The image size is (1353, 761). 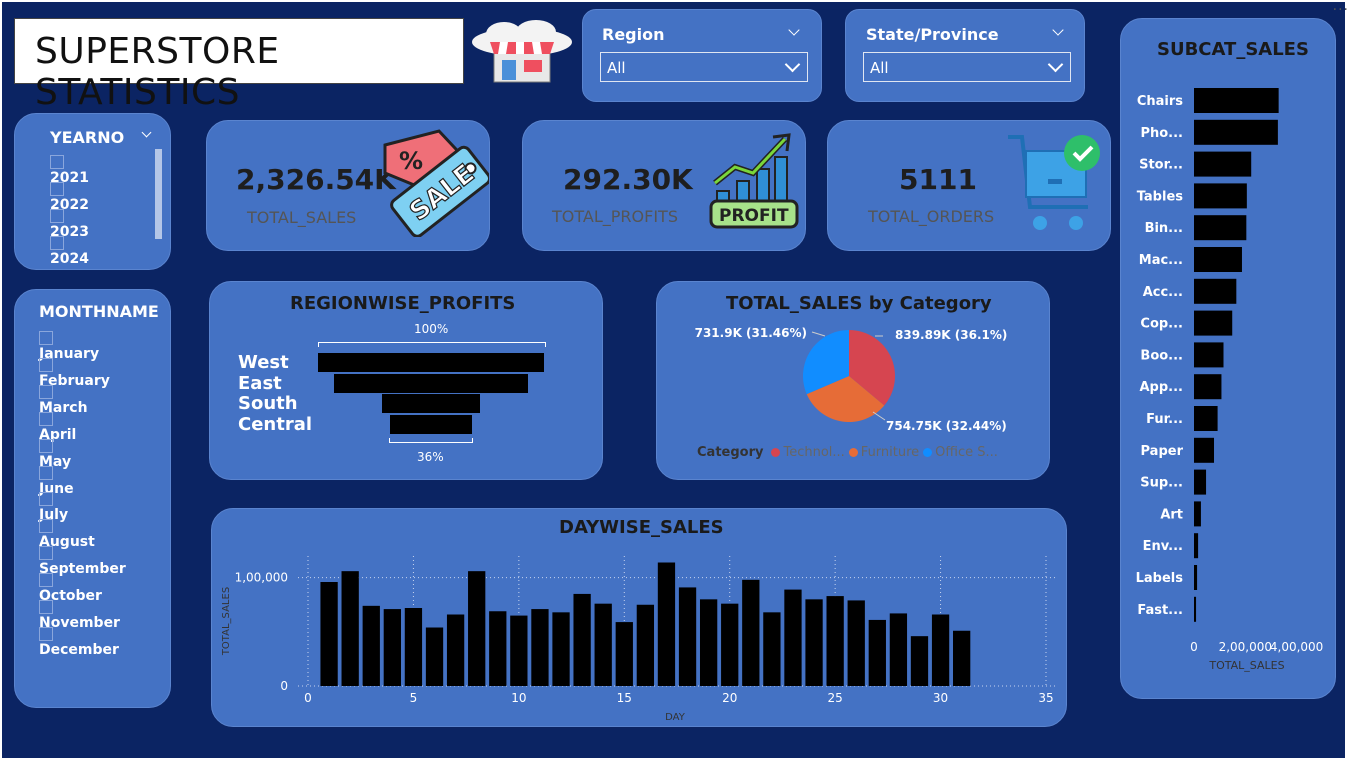 I want to click on profit-chart-icon: PROFIT, so click(x=754, y=181).